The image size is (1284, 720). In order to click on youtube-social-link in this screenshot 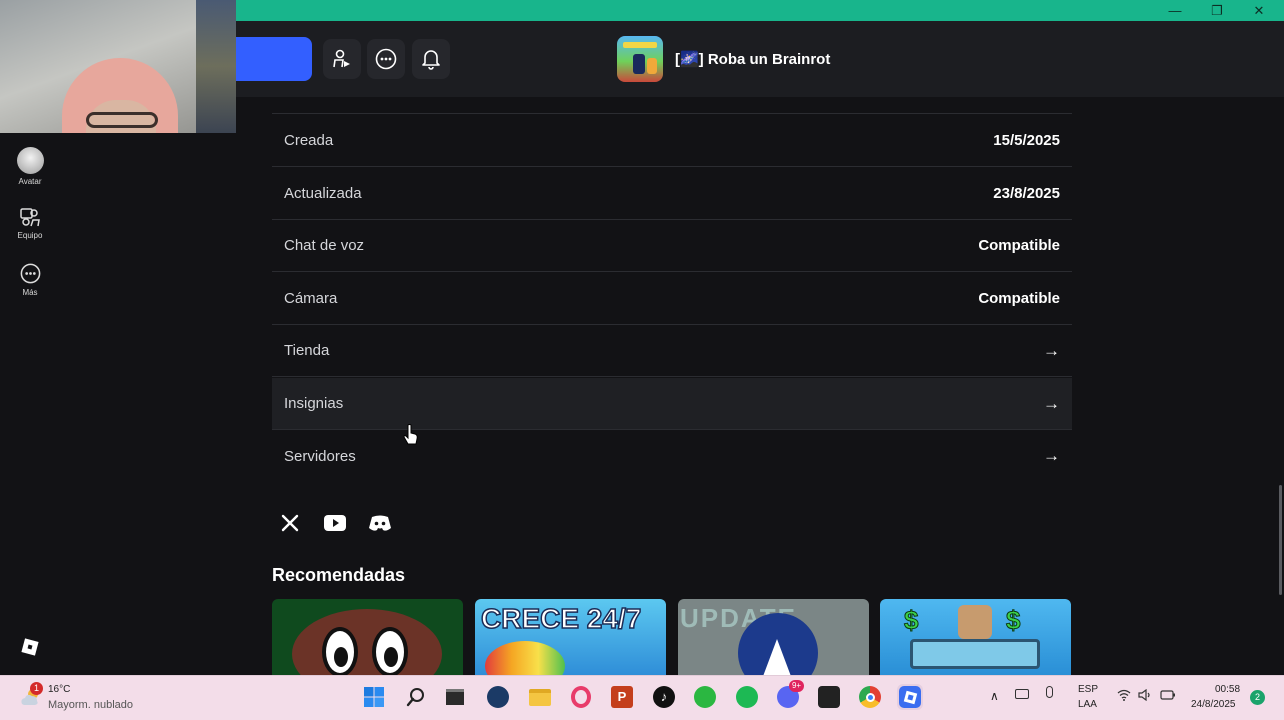, I will do `click(335, 523)`.